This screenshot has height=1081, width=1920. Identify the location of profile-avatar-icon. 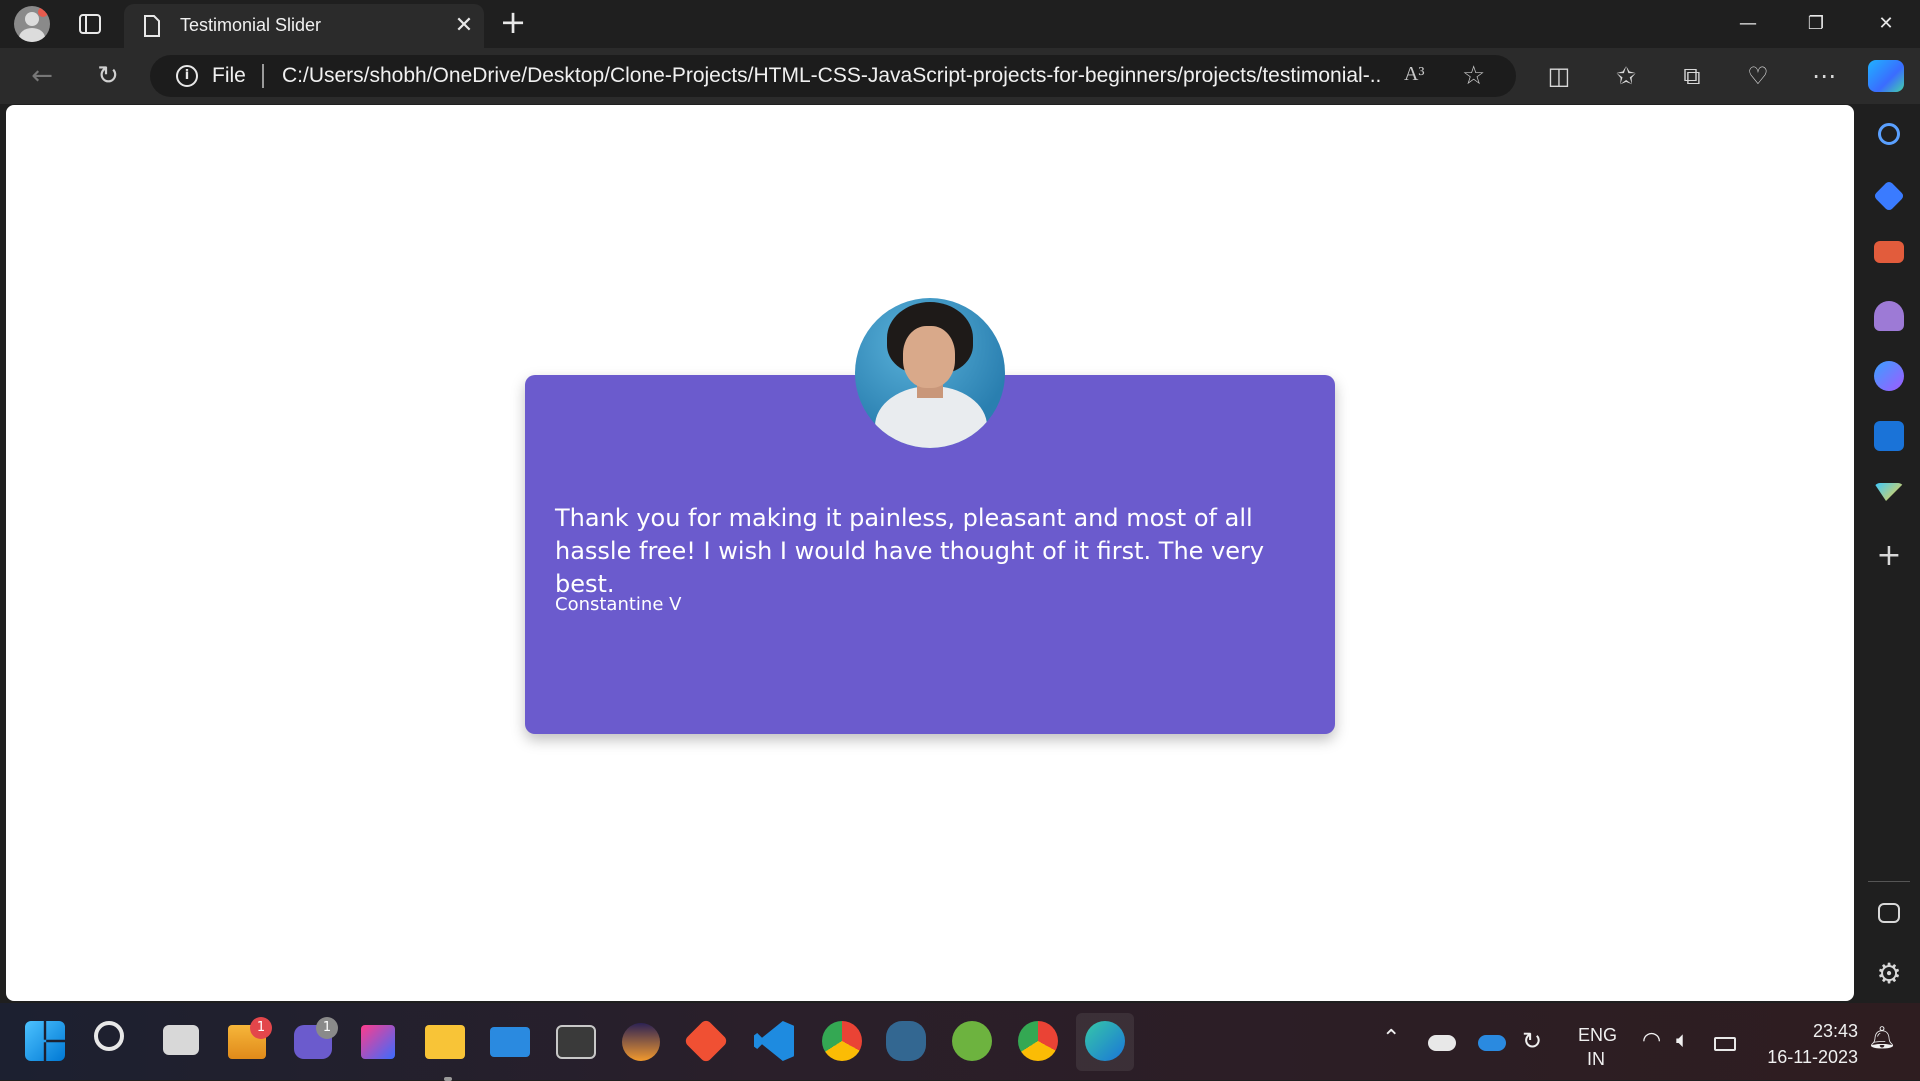
(32, 24).